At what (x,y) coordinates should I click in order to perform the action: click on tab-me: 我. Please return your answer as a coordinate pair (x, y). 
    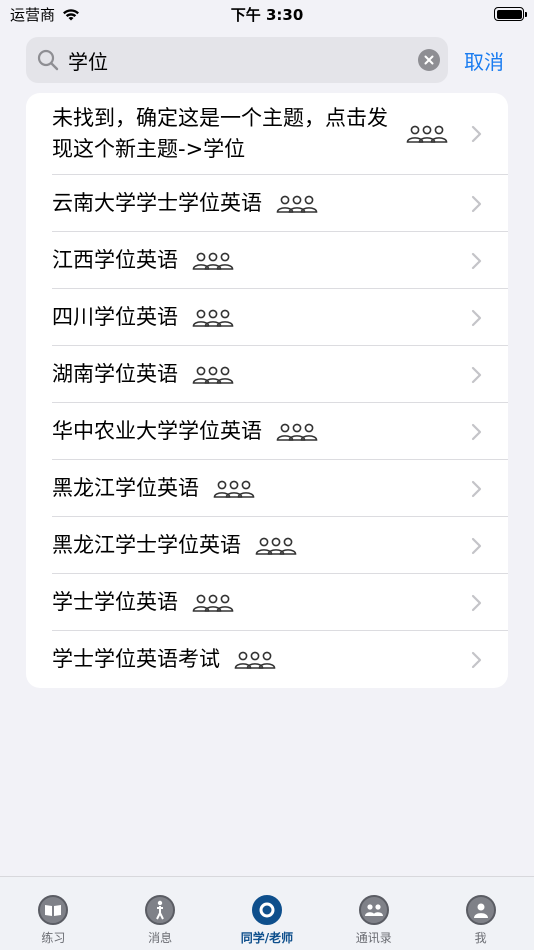
    Looking at the image, I should click on (481, 920).